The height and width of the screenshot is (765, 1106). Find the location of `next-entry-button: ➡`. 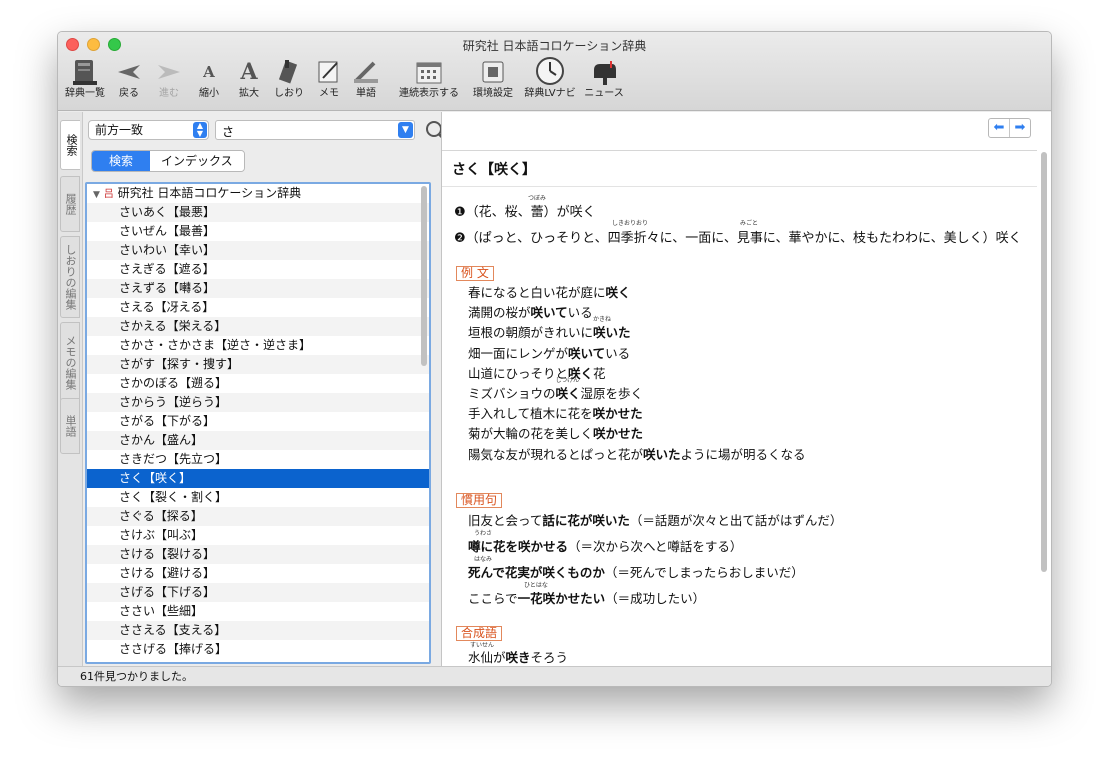

next-entry-button: ➡ is located at coordinates (1020, 128).